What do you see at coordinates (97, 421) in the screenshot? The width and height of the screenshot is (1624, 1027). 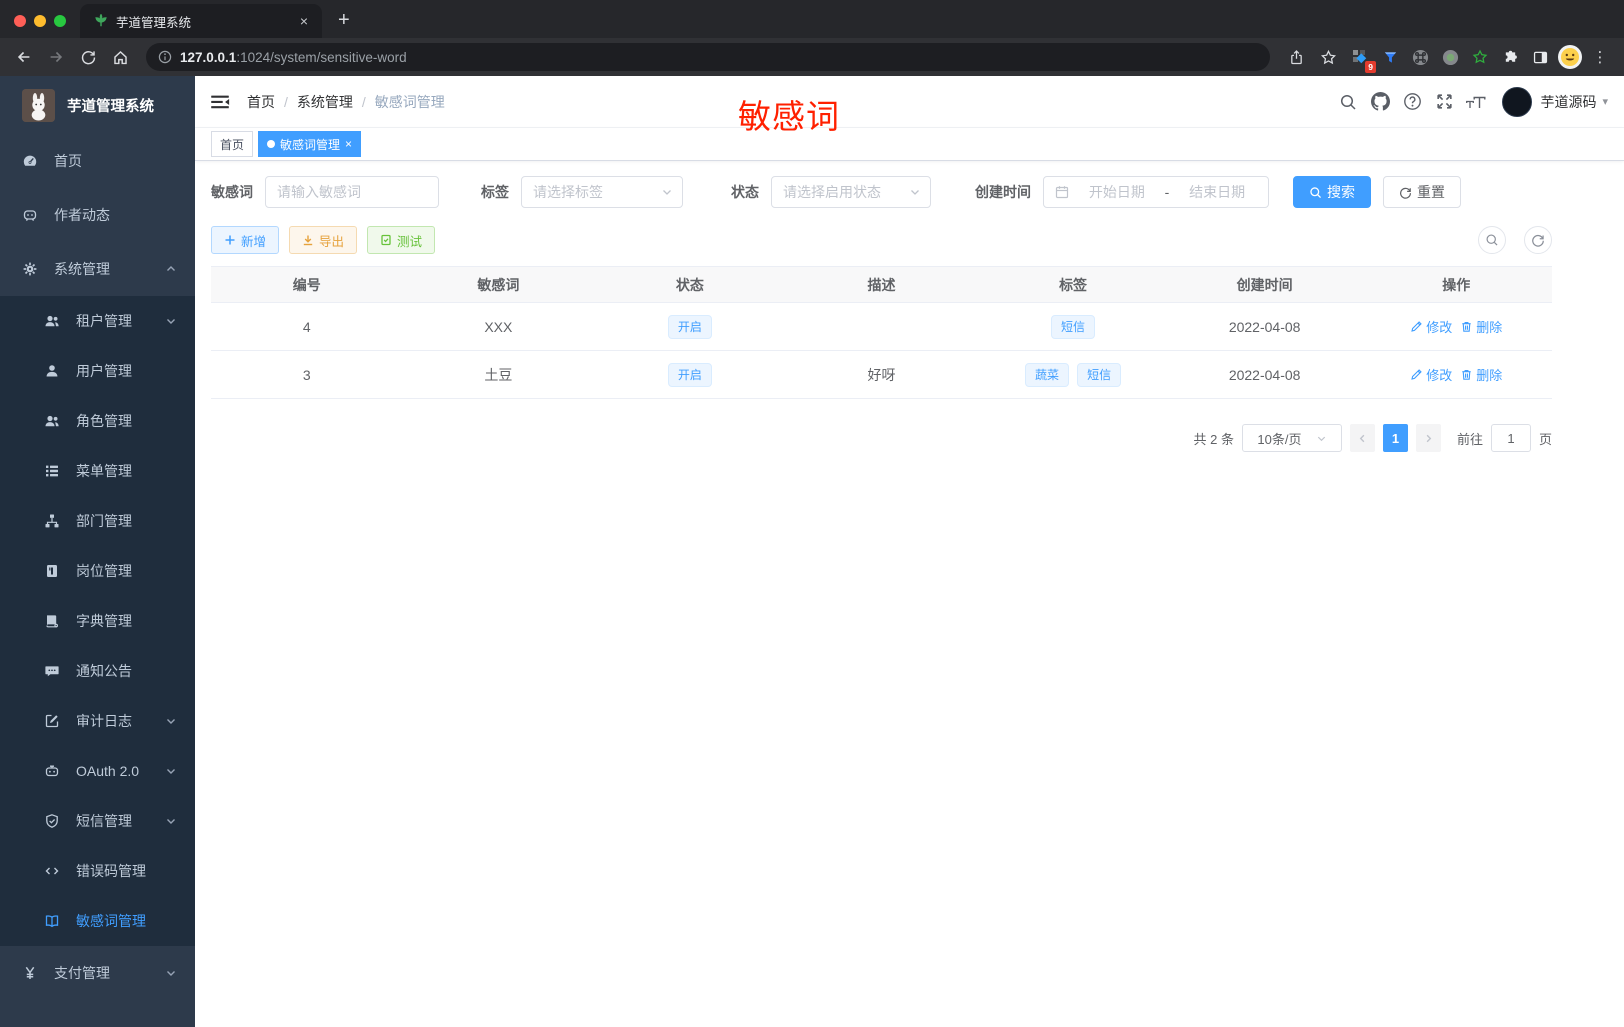 I see `sidebar-item-role: 角色管理` at bounding box center [97, 421].